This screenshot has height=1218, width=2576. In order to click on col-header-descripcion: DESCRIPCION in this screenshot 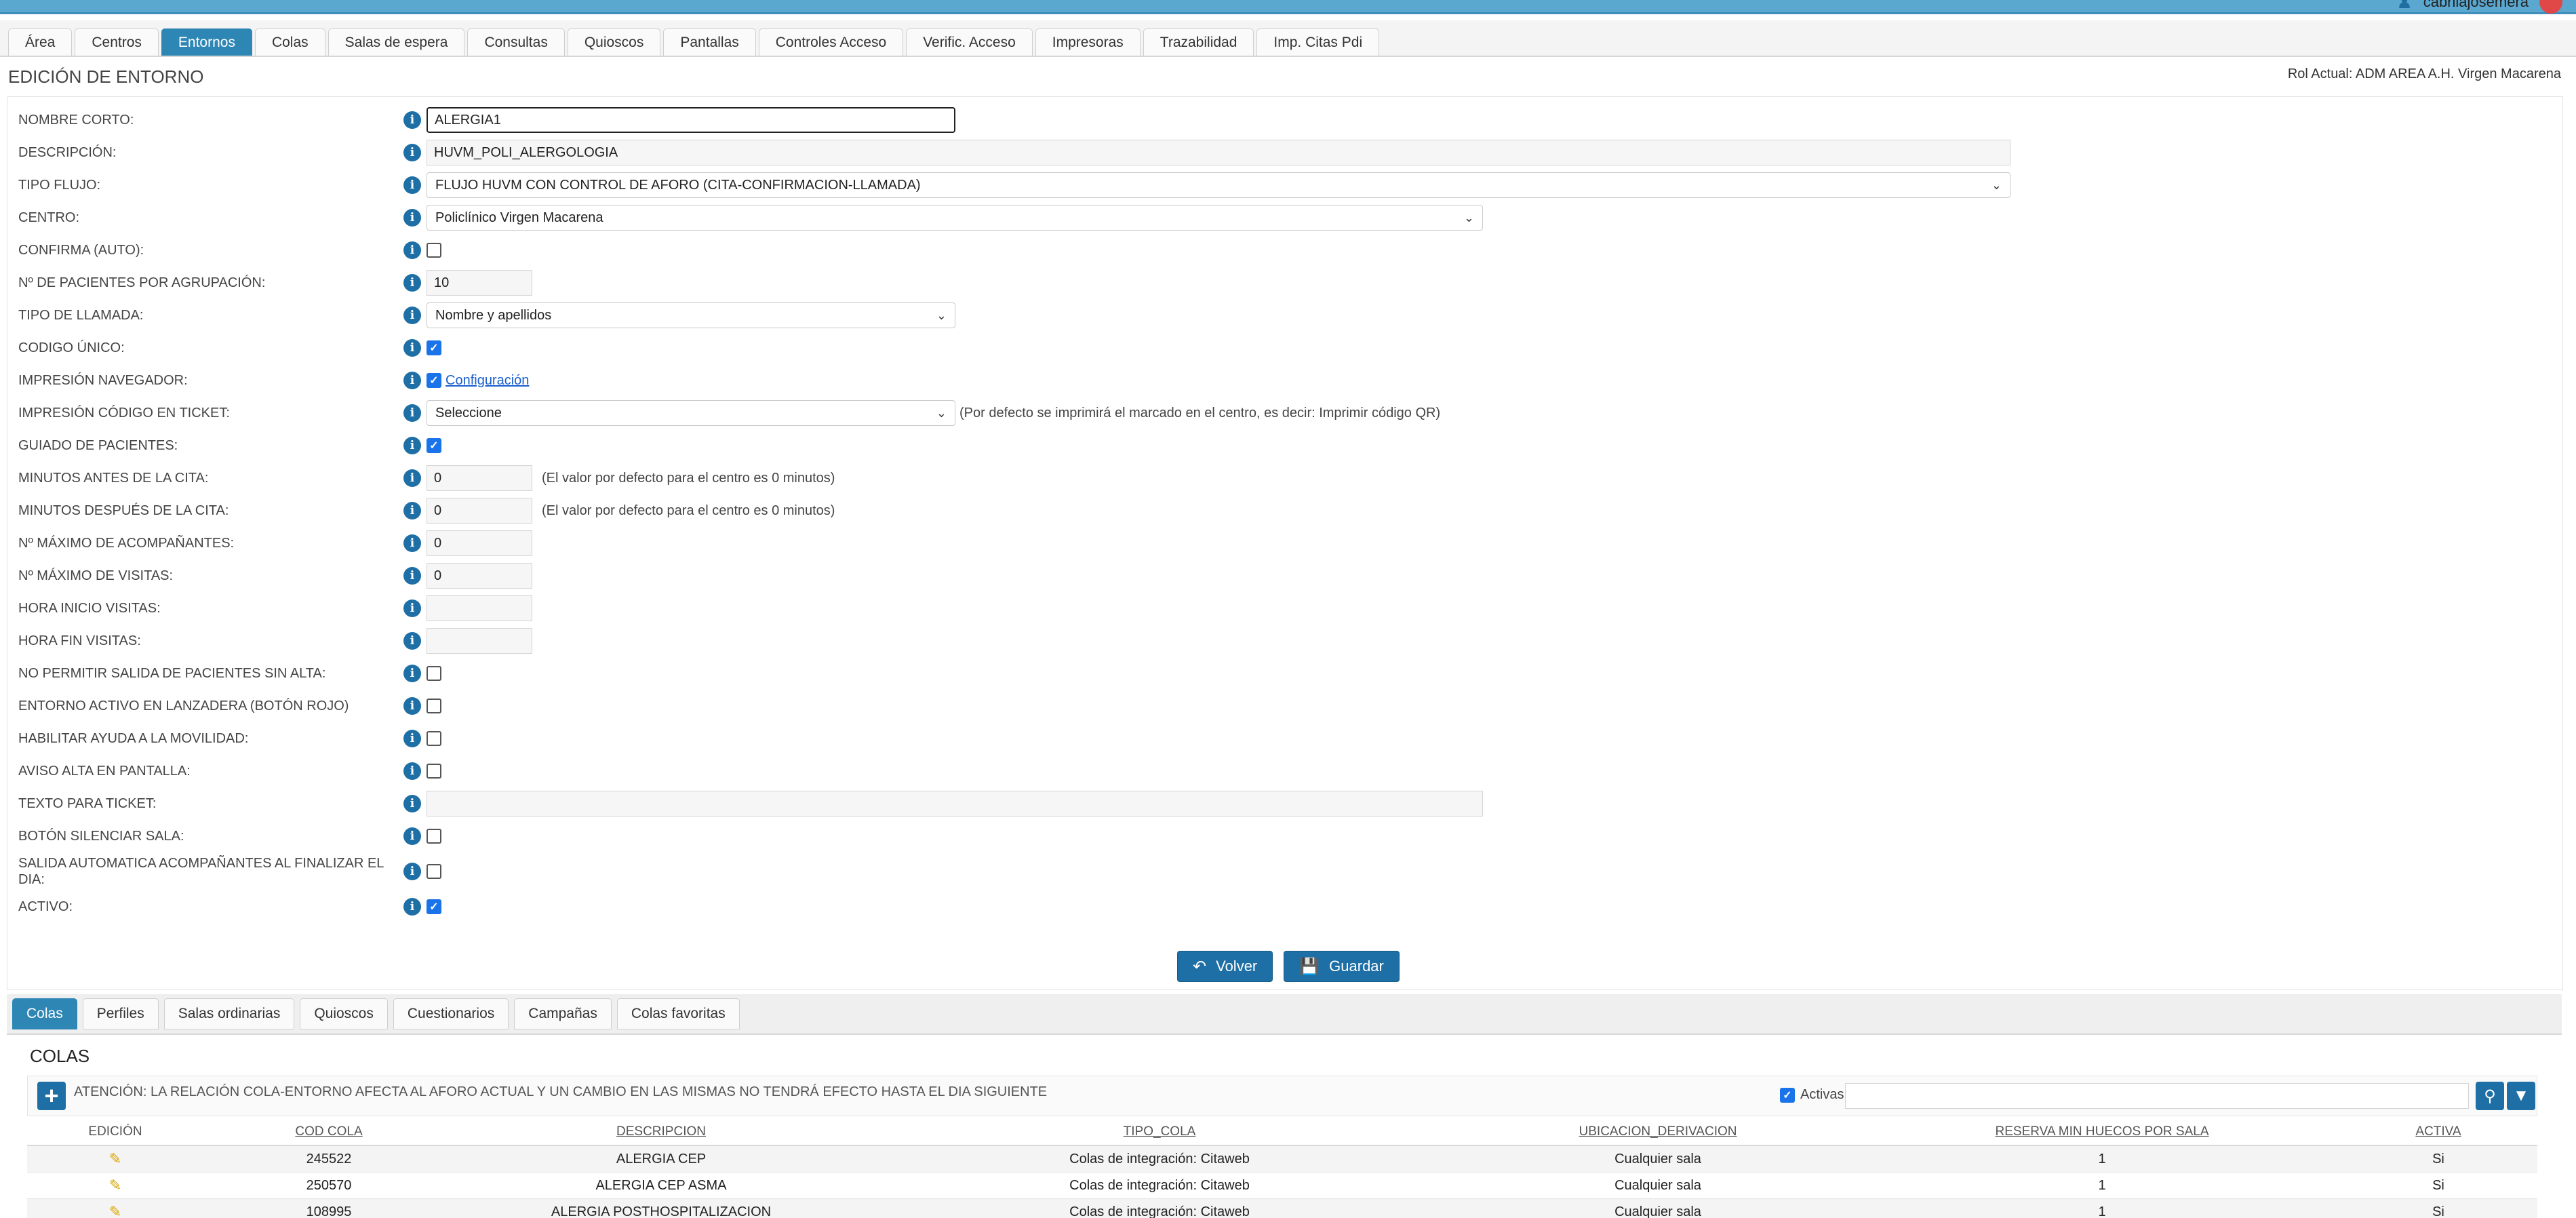, I will do `click(661, 1133)`.